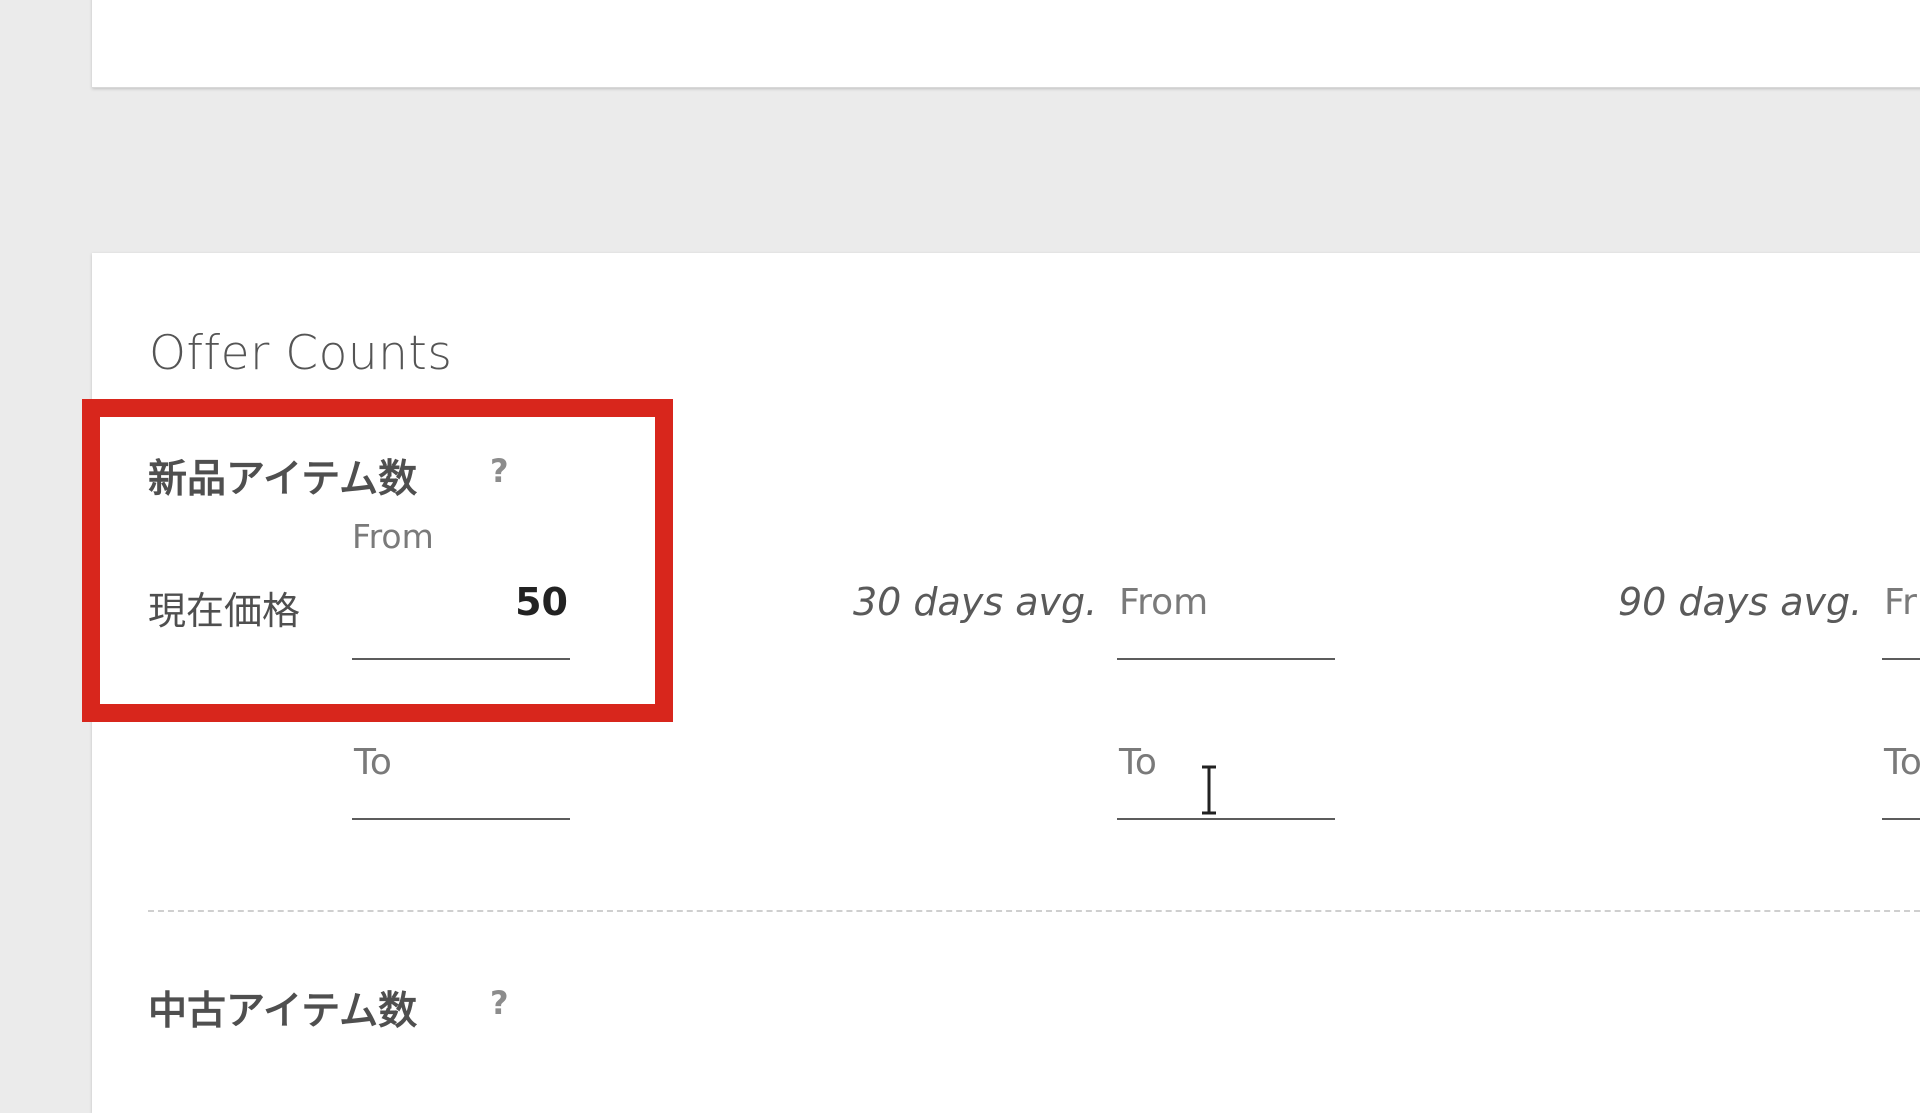 The width and height of the screenshot is (1920, 1113). What do you see at coordinates (283, 1011) in the screenshot?
I see `used-items-title: 中古アイテム数` at bounding box center [283, 1011].